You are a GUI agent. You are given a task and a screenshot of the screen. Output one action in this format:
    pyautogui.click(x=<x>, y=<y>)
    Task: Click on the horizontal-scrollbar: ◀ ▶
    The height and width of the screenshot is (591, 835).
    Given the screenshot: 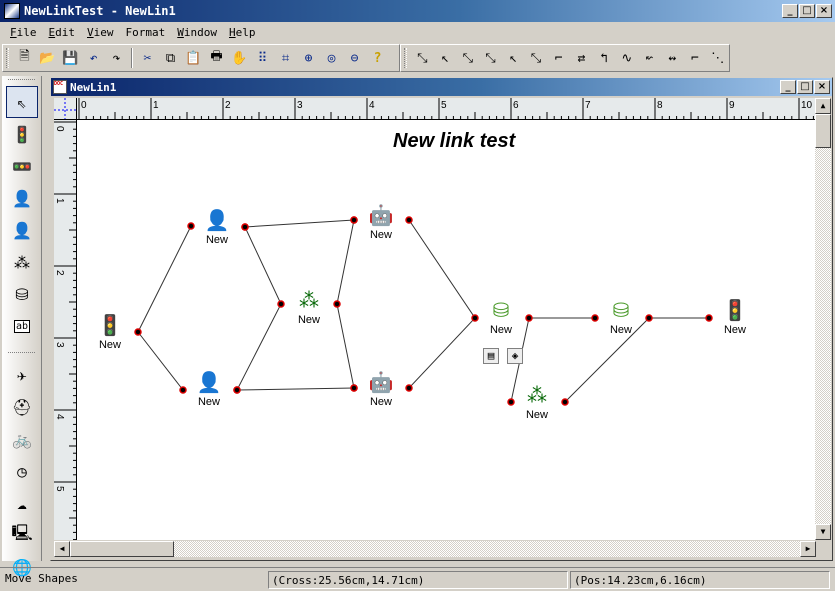 What is the action you would take?
    pyautogui.click(x=435, y=549)
    